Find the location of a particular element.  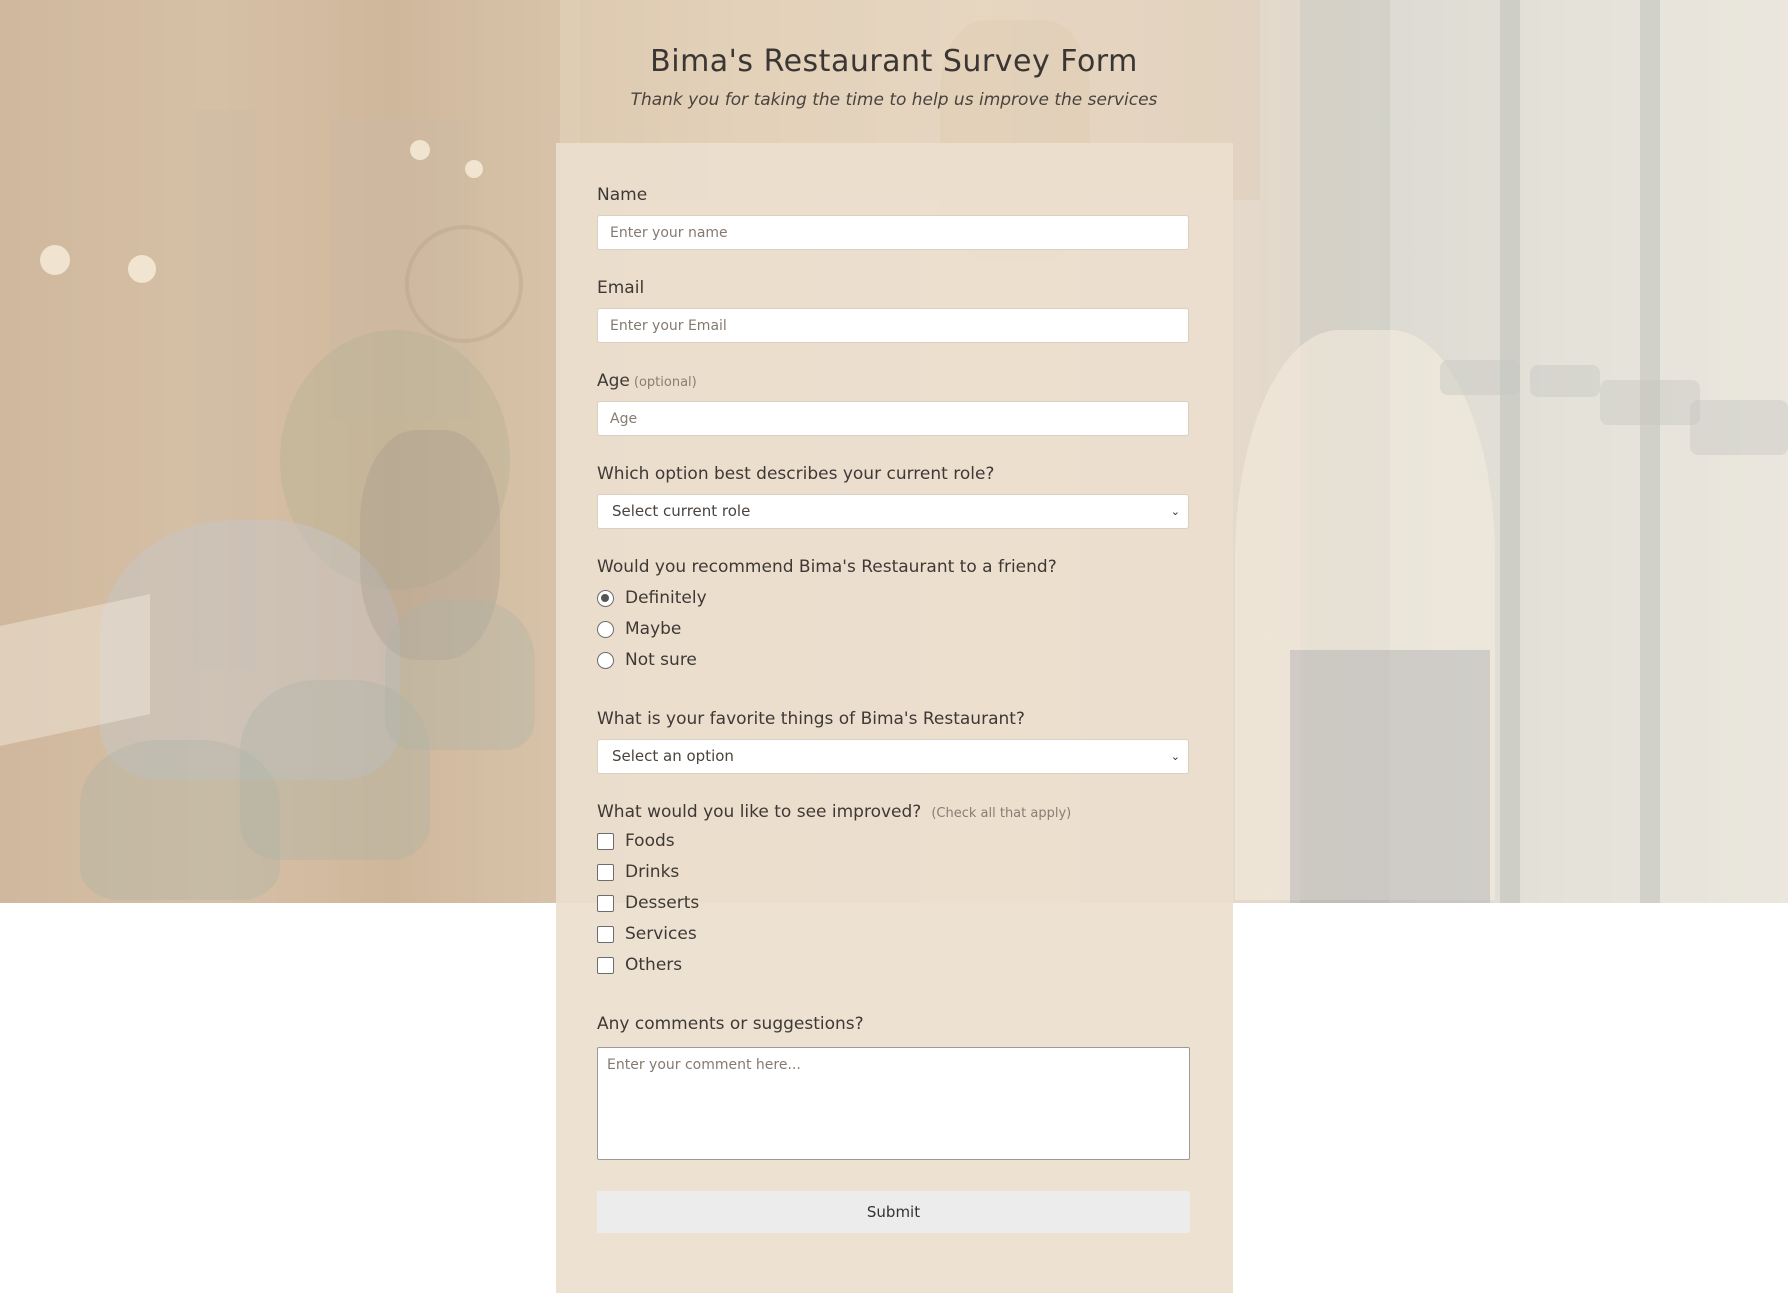

improve-option-label: Foods is located at coordinates (650, 841).